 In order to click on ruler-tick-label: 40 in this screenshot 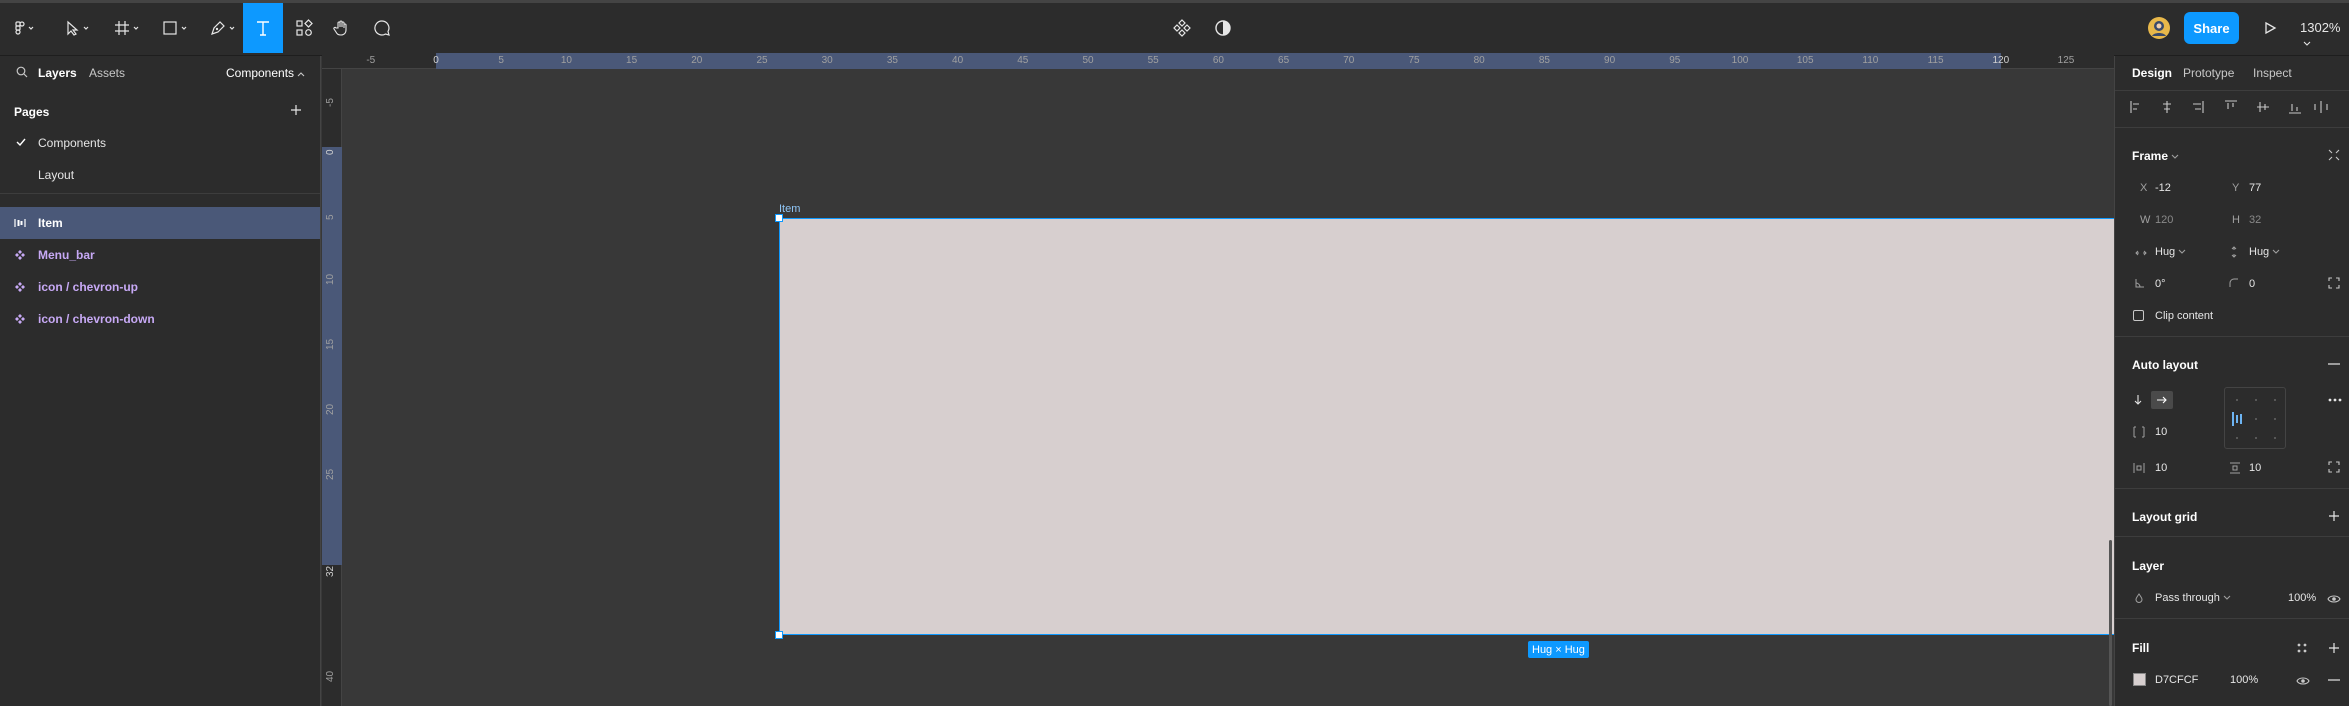, I will do `click(958, 60)`.